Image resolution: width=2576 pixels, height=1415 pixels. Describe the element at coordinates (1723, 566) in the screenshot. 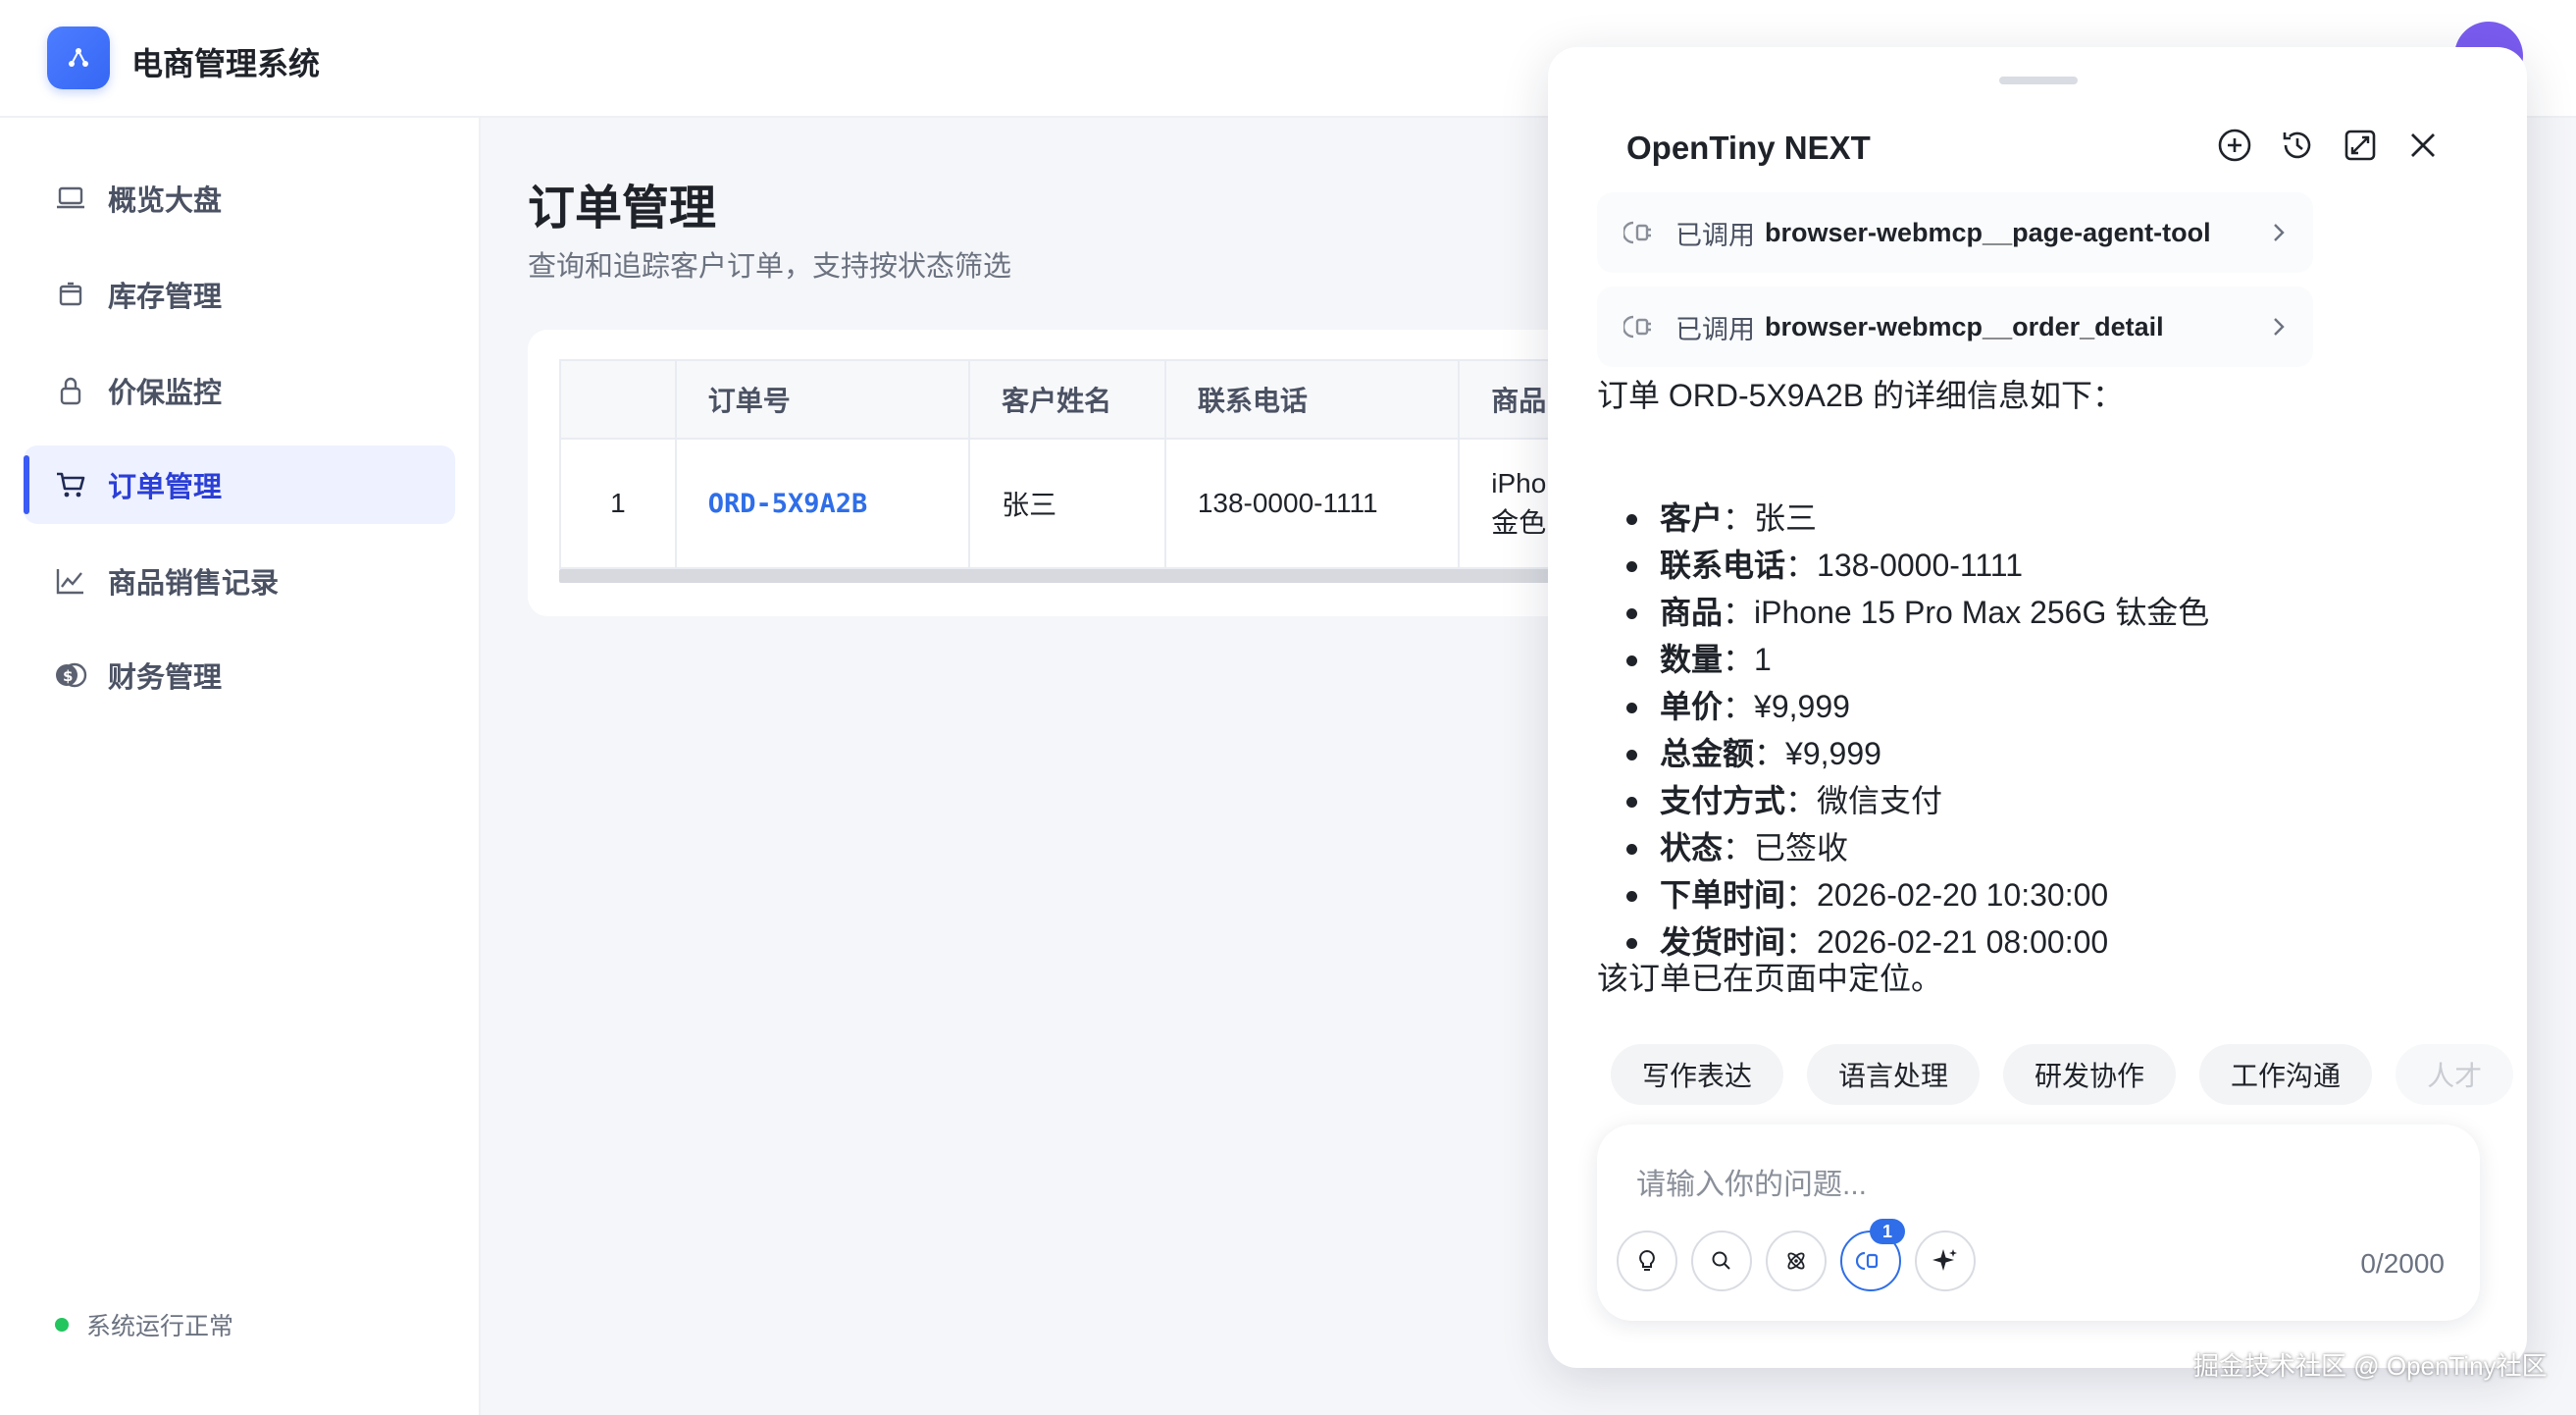

I see `detail-key: 联系电话` at that location.